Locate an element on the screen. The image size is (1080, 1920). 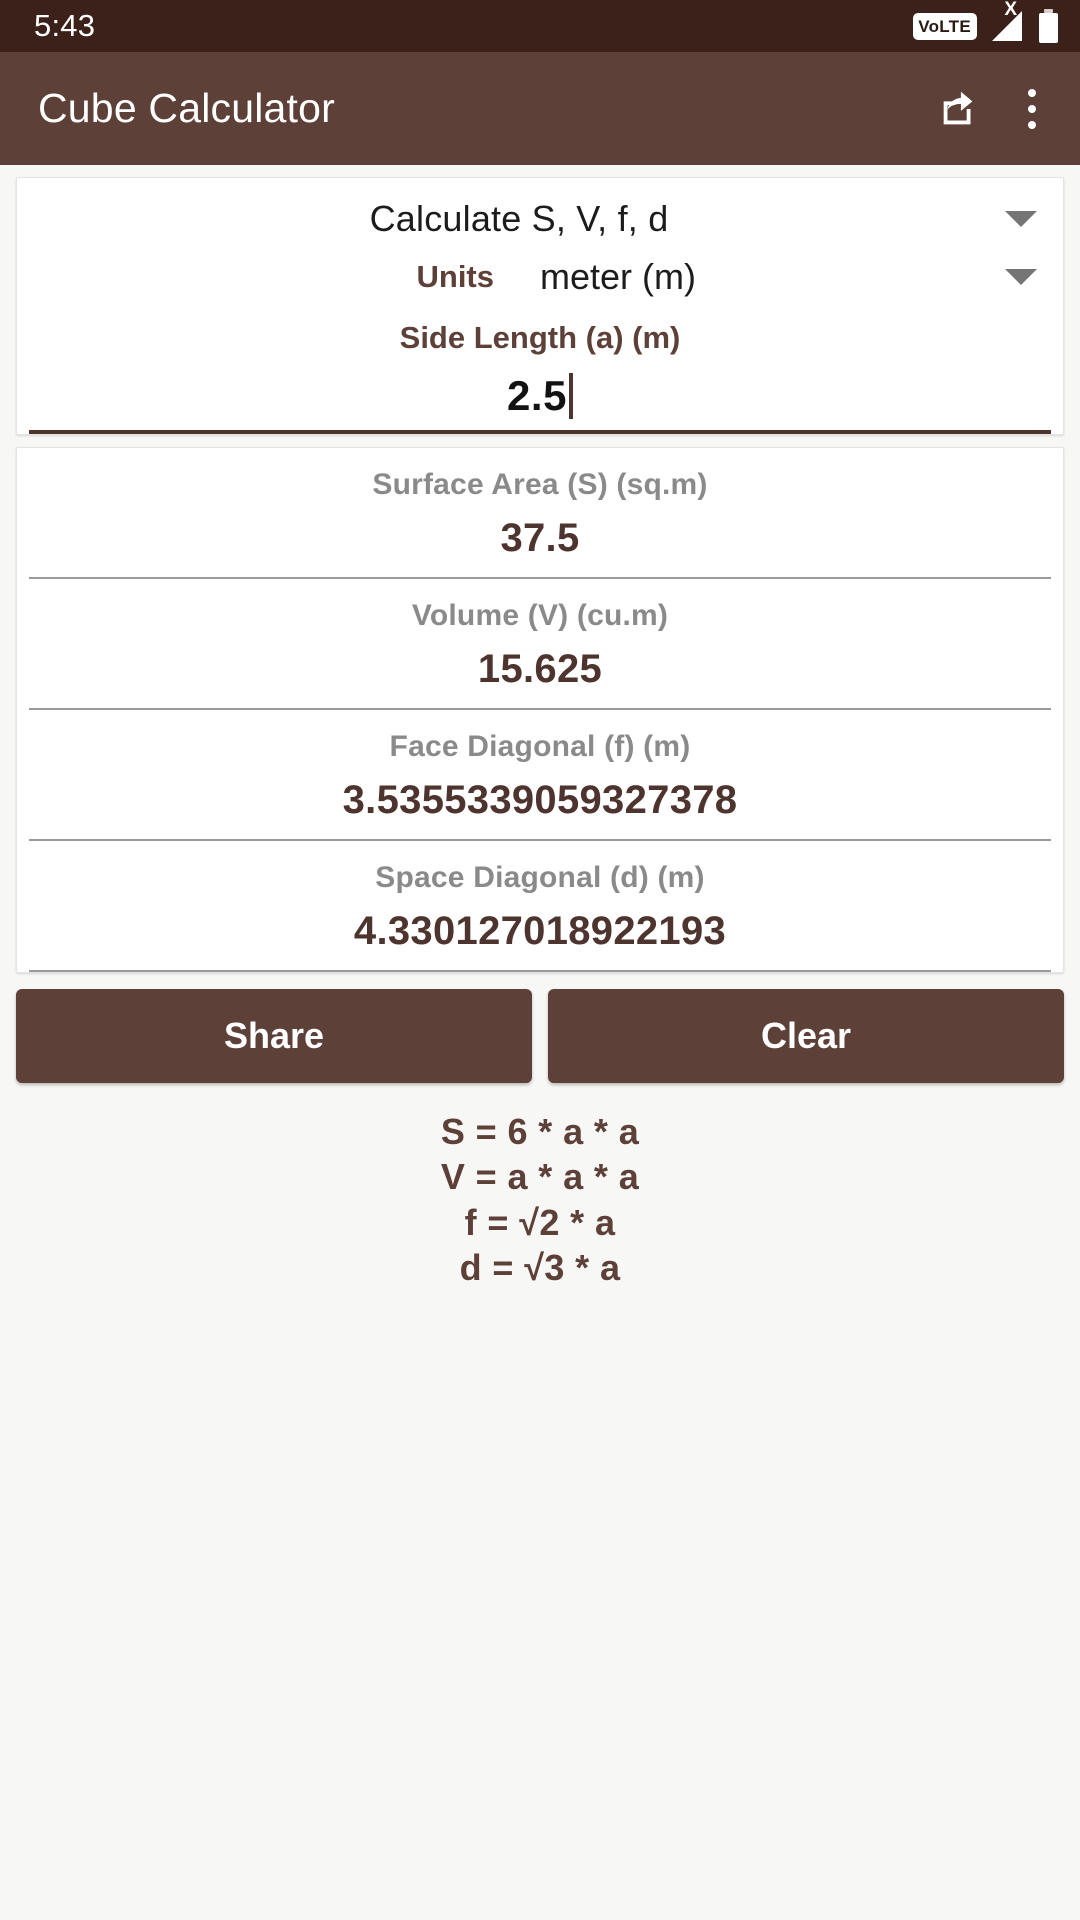
result-label: Face Diagonal (f) (m) is located at coordinates (540, 746).